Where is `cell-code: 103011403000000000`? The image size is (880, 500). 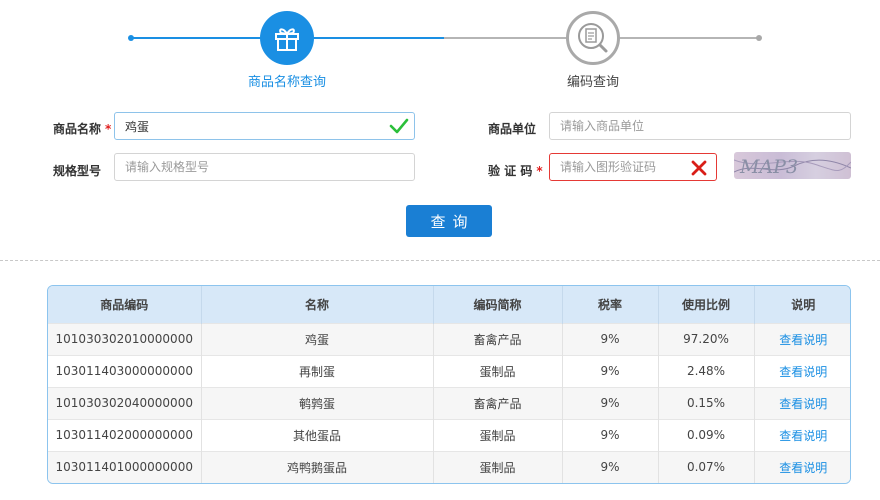
cell-code: 103011403000000000 is located at coordinates (125, 370).